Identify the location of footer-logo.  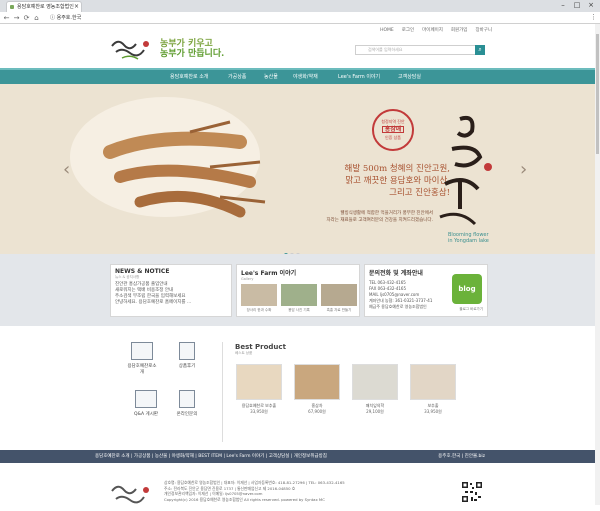
(130, 494).